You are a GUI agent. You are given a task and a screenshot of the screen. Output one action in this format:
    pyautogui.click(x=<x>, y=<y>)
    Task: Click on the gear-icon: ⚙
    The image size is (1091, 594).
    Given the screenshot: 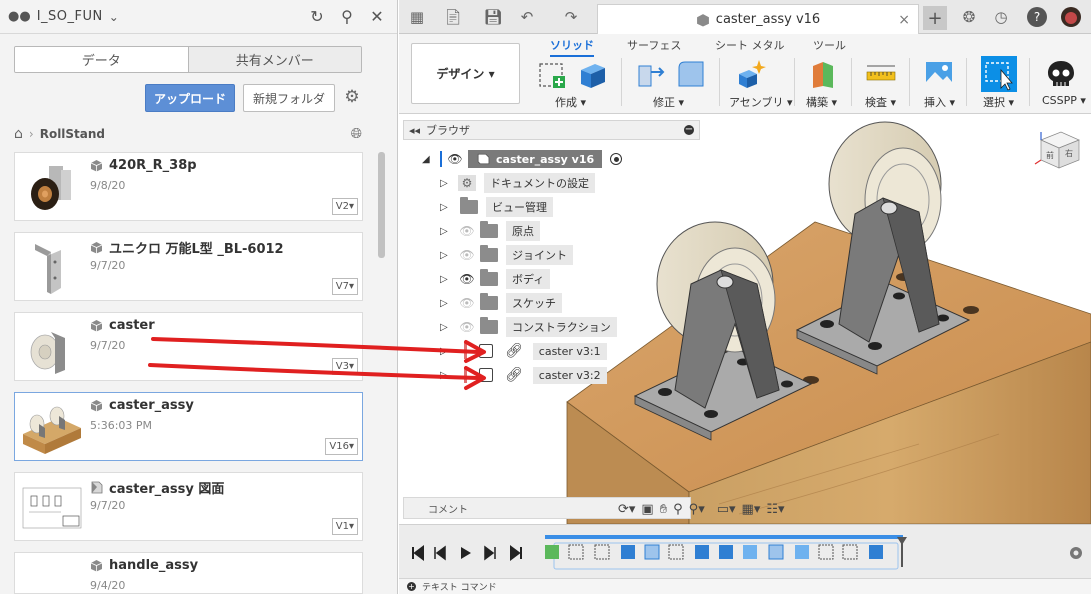 What is the action you would take?
    pyautogui.click(x=352, y=97)
    